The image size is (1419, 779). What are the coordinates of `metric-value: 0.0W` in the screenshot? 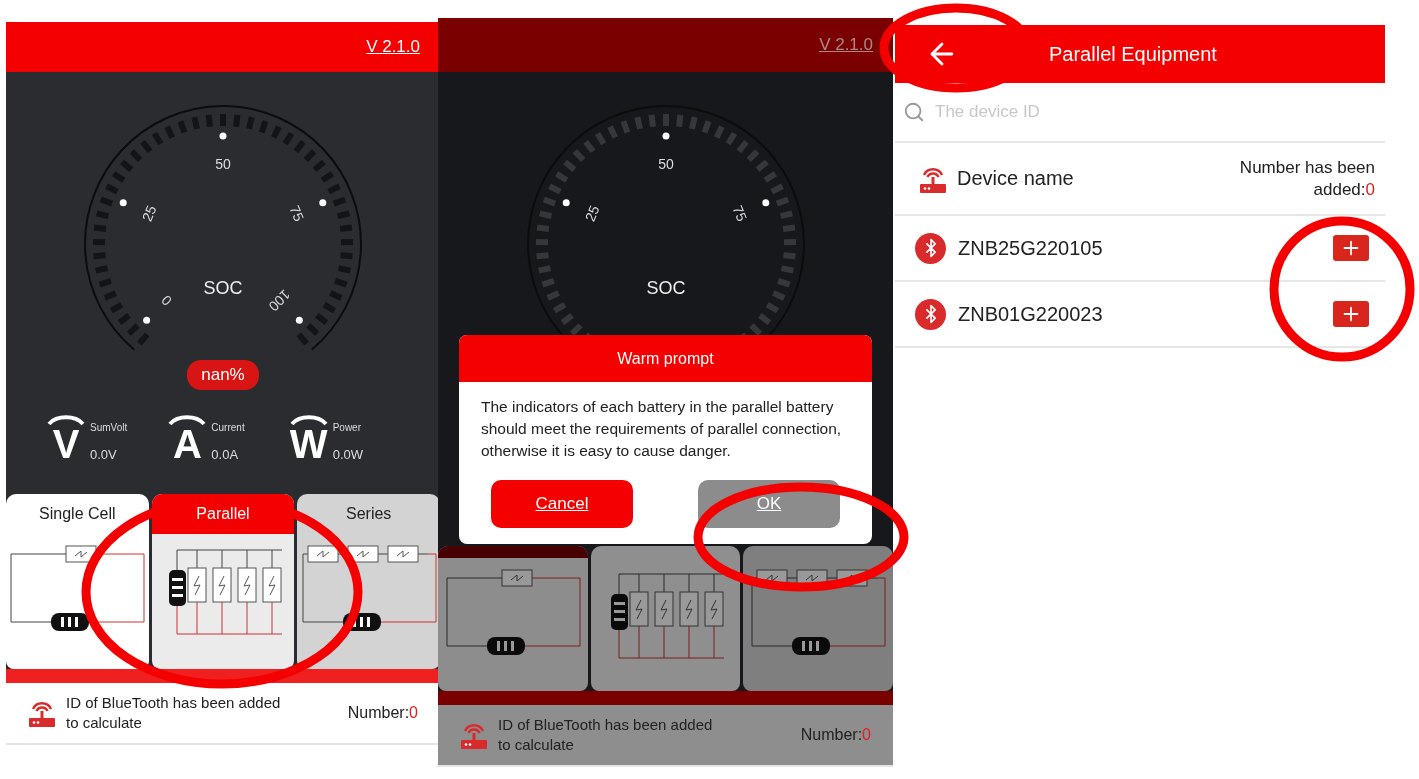 It's located at (347, 454).